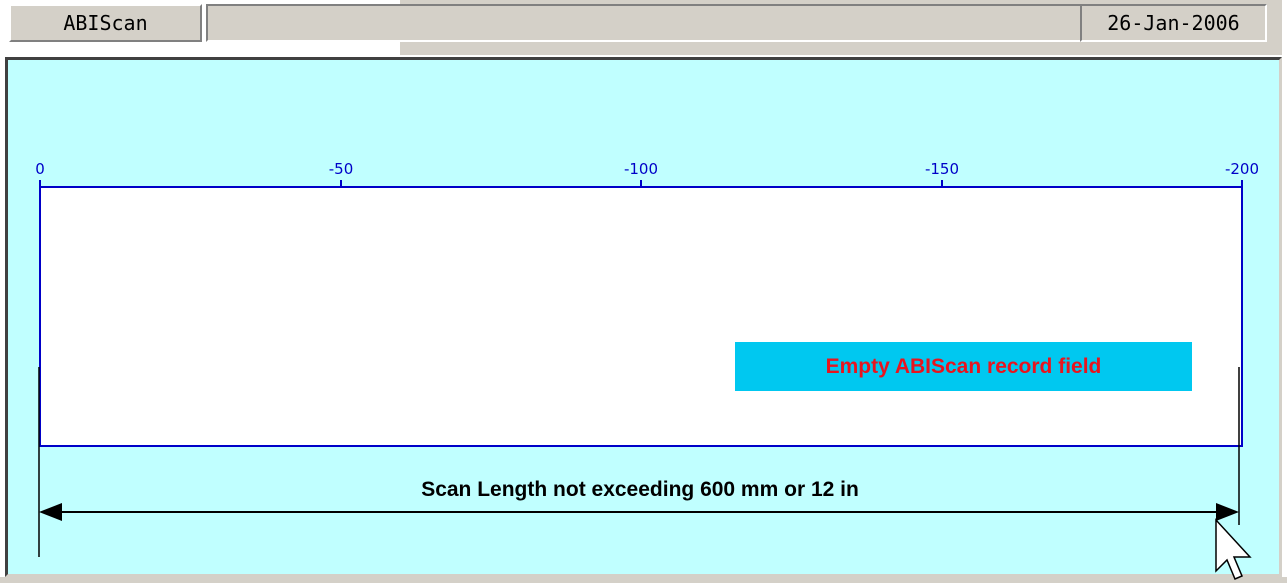 The width and height of the screenshot is (1287, 583). I want to click on scale-label-150: -150, so click(942, 169).